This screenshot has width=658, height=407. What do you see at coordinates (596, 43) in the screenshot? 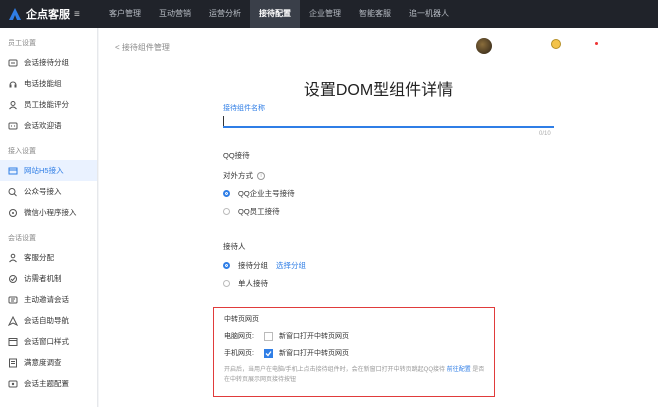
I see `notification-dot` at bounding box center [596, 43].